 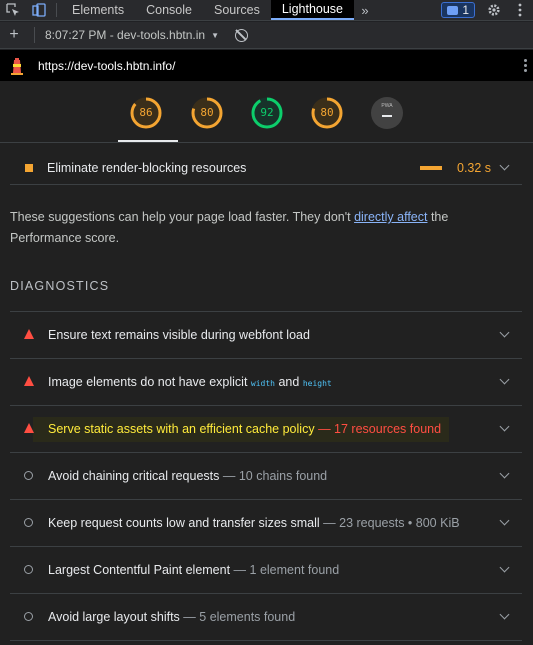 I want to click on tab-console: Console, so click(x=169, y=10).